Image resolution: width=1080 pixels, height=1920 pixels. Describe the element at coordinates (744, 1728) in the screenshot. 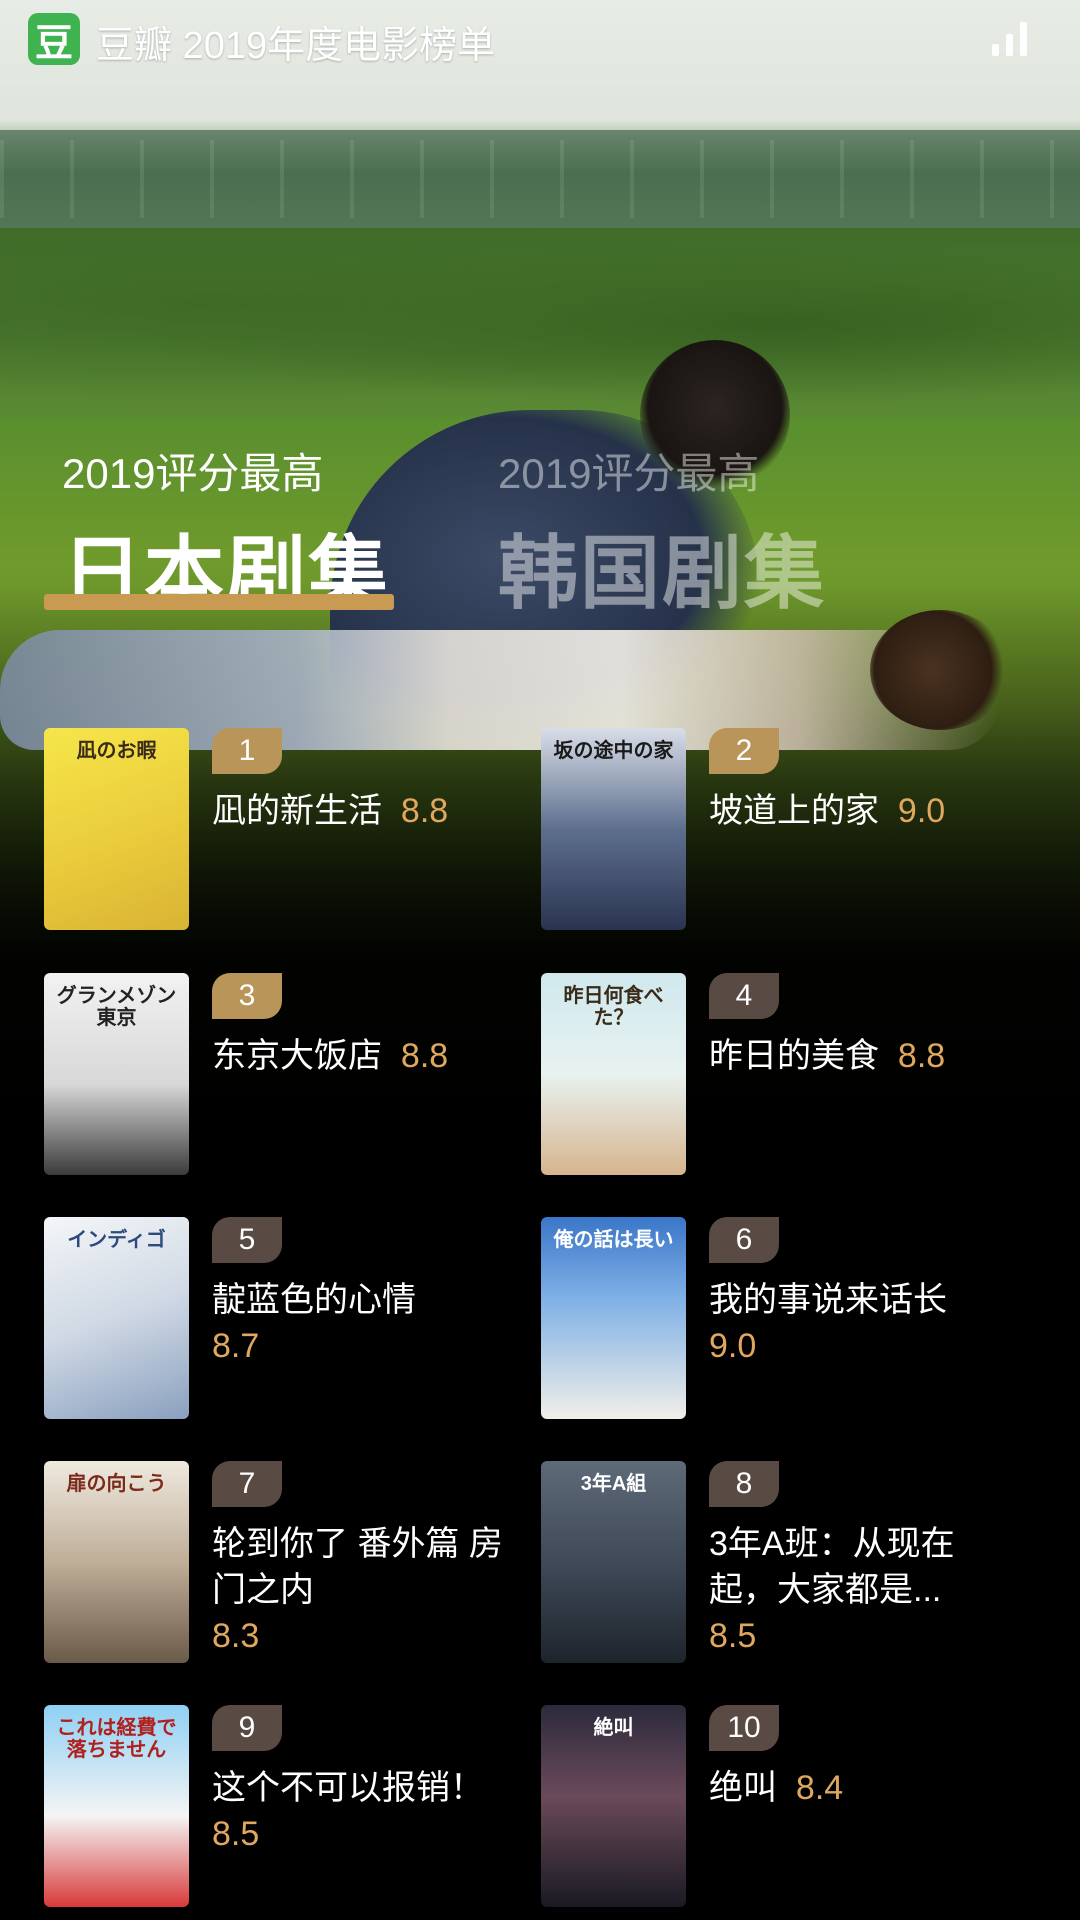

I see `rank-badge: 10` at that location.